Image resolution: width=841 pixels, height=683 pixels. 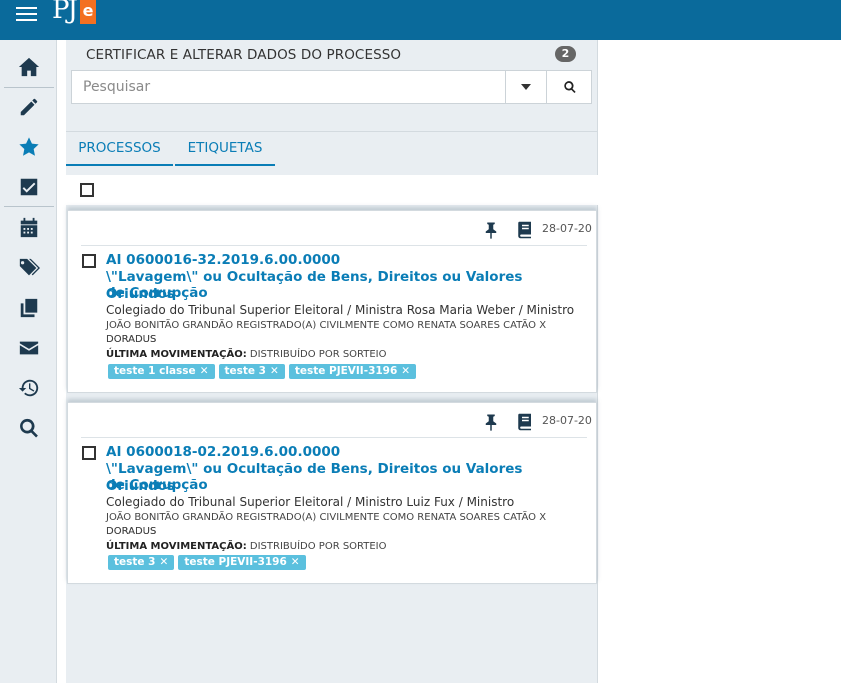 What do you see at coordinates (420, 20) in the screenshot?
I see `top-bar: PJ e` at bounding box center [420, 20].